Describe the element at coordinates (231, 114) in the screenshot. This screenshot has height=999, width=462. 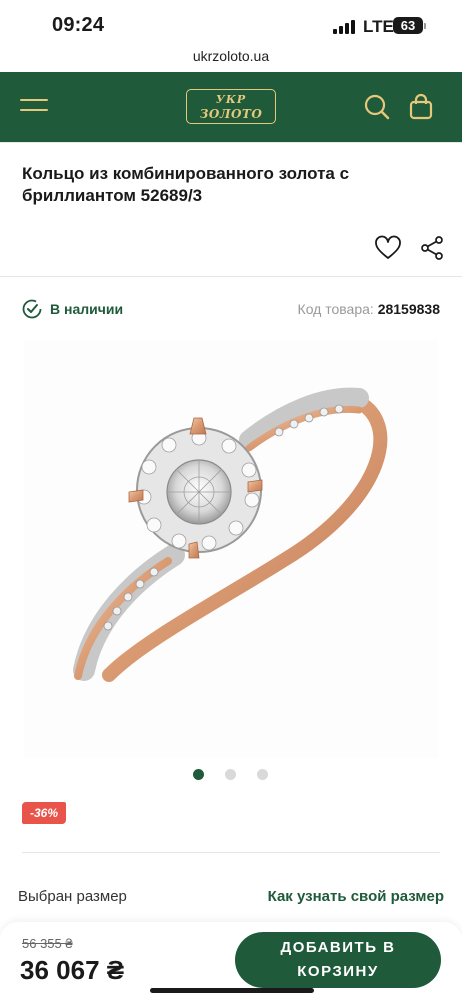
I see `logo-line-2: ЗОЛОТО` at that location.